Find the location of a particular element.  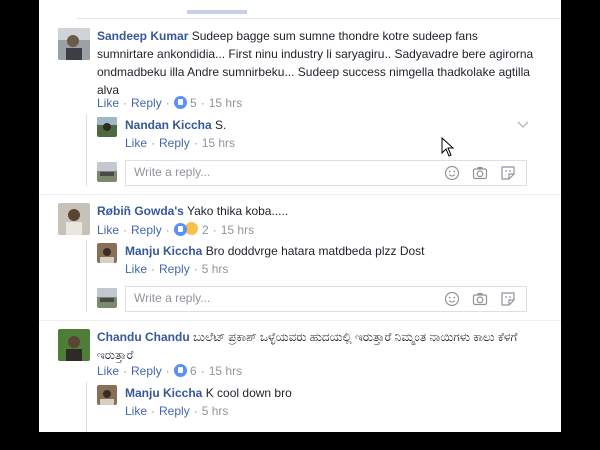

mouse-cursor-icon is located at coordinates (448, 147).